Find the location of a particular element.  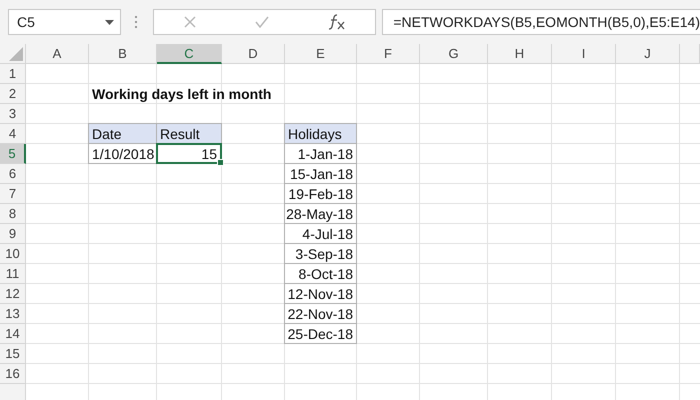

row-header: 8 is located at coordinates (13, 214).